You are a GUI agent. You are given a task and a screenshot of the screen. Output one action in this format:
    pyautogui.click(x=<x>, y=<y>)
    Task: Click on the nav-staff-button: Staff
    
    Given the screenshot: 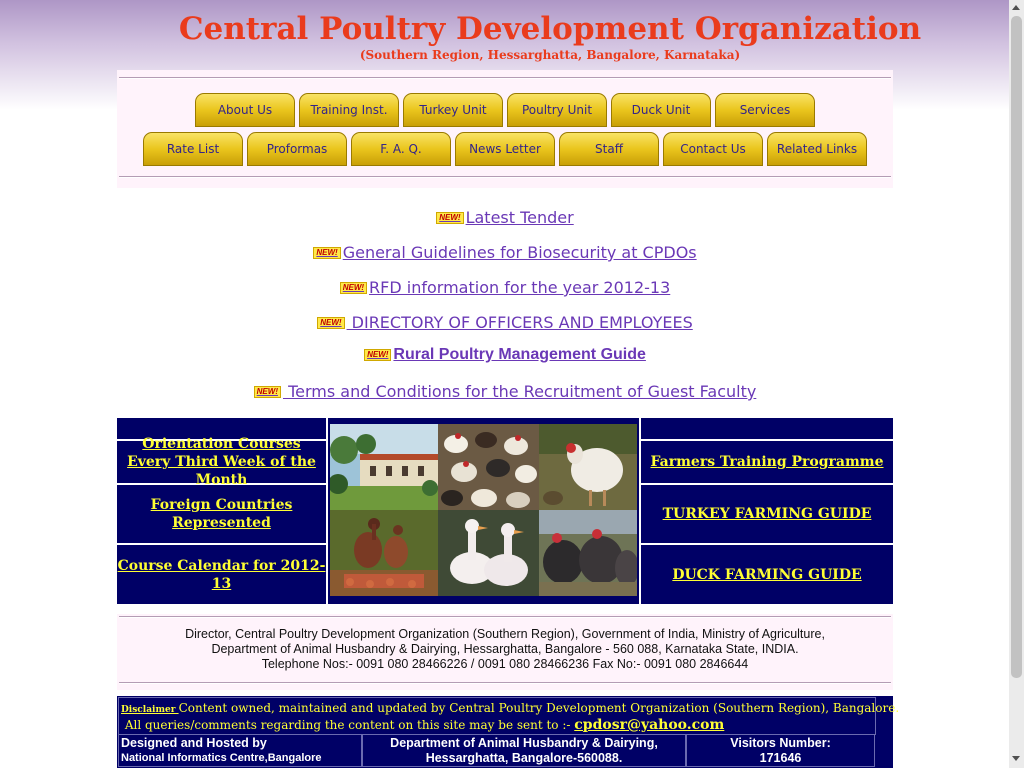 What is the action you would take?
    pyautogui.click(x=609, y=149)
    